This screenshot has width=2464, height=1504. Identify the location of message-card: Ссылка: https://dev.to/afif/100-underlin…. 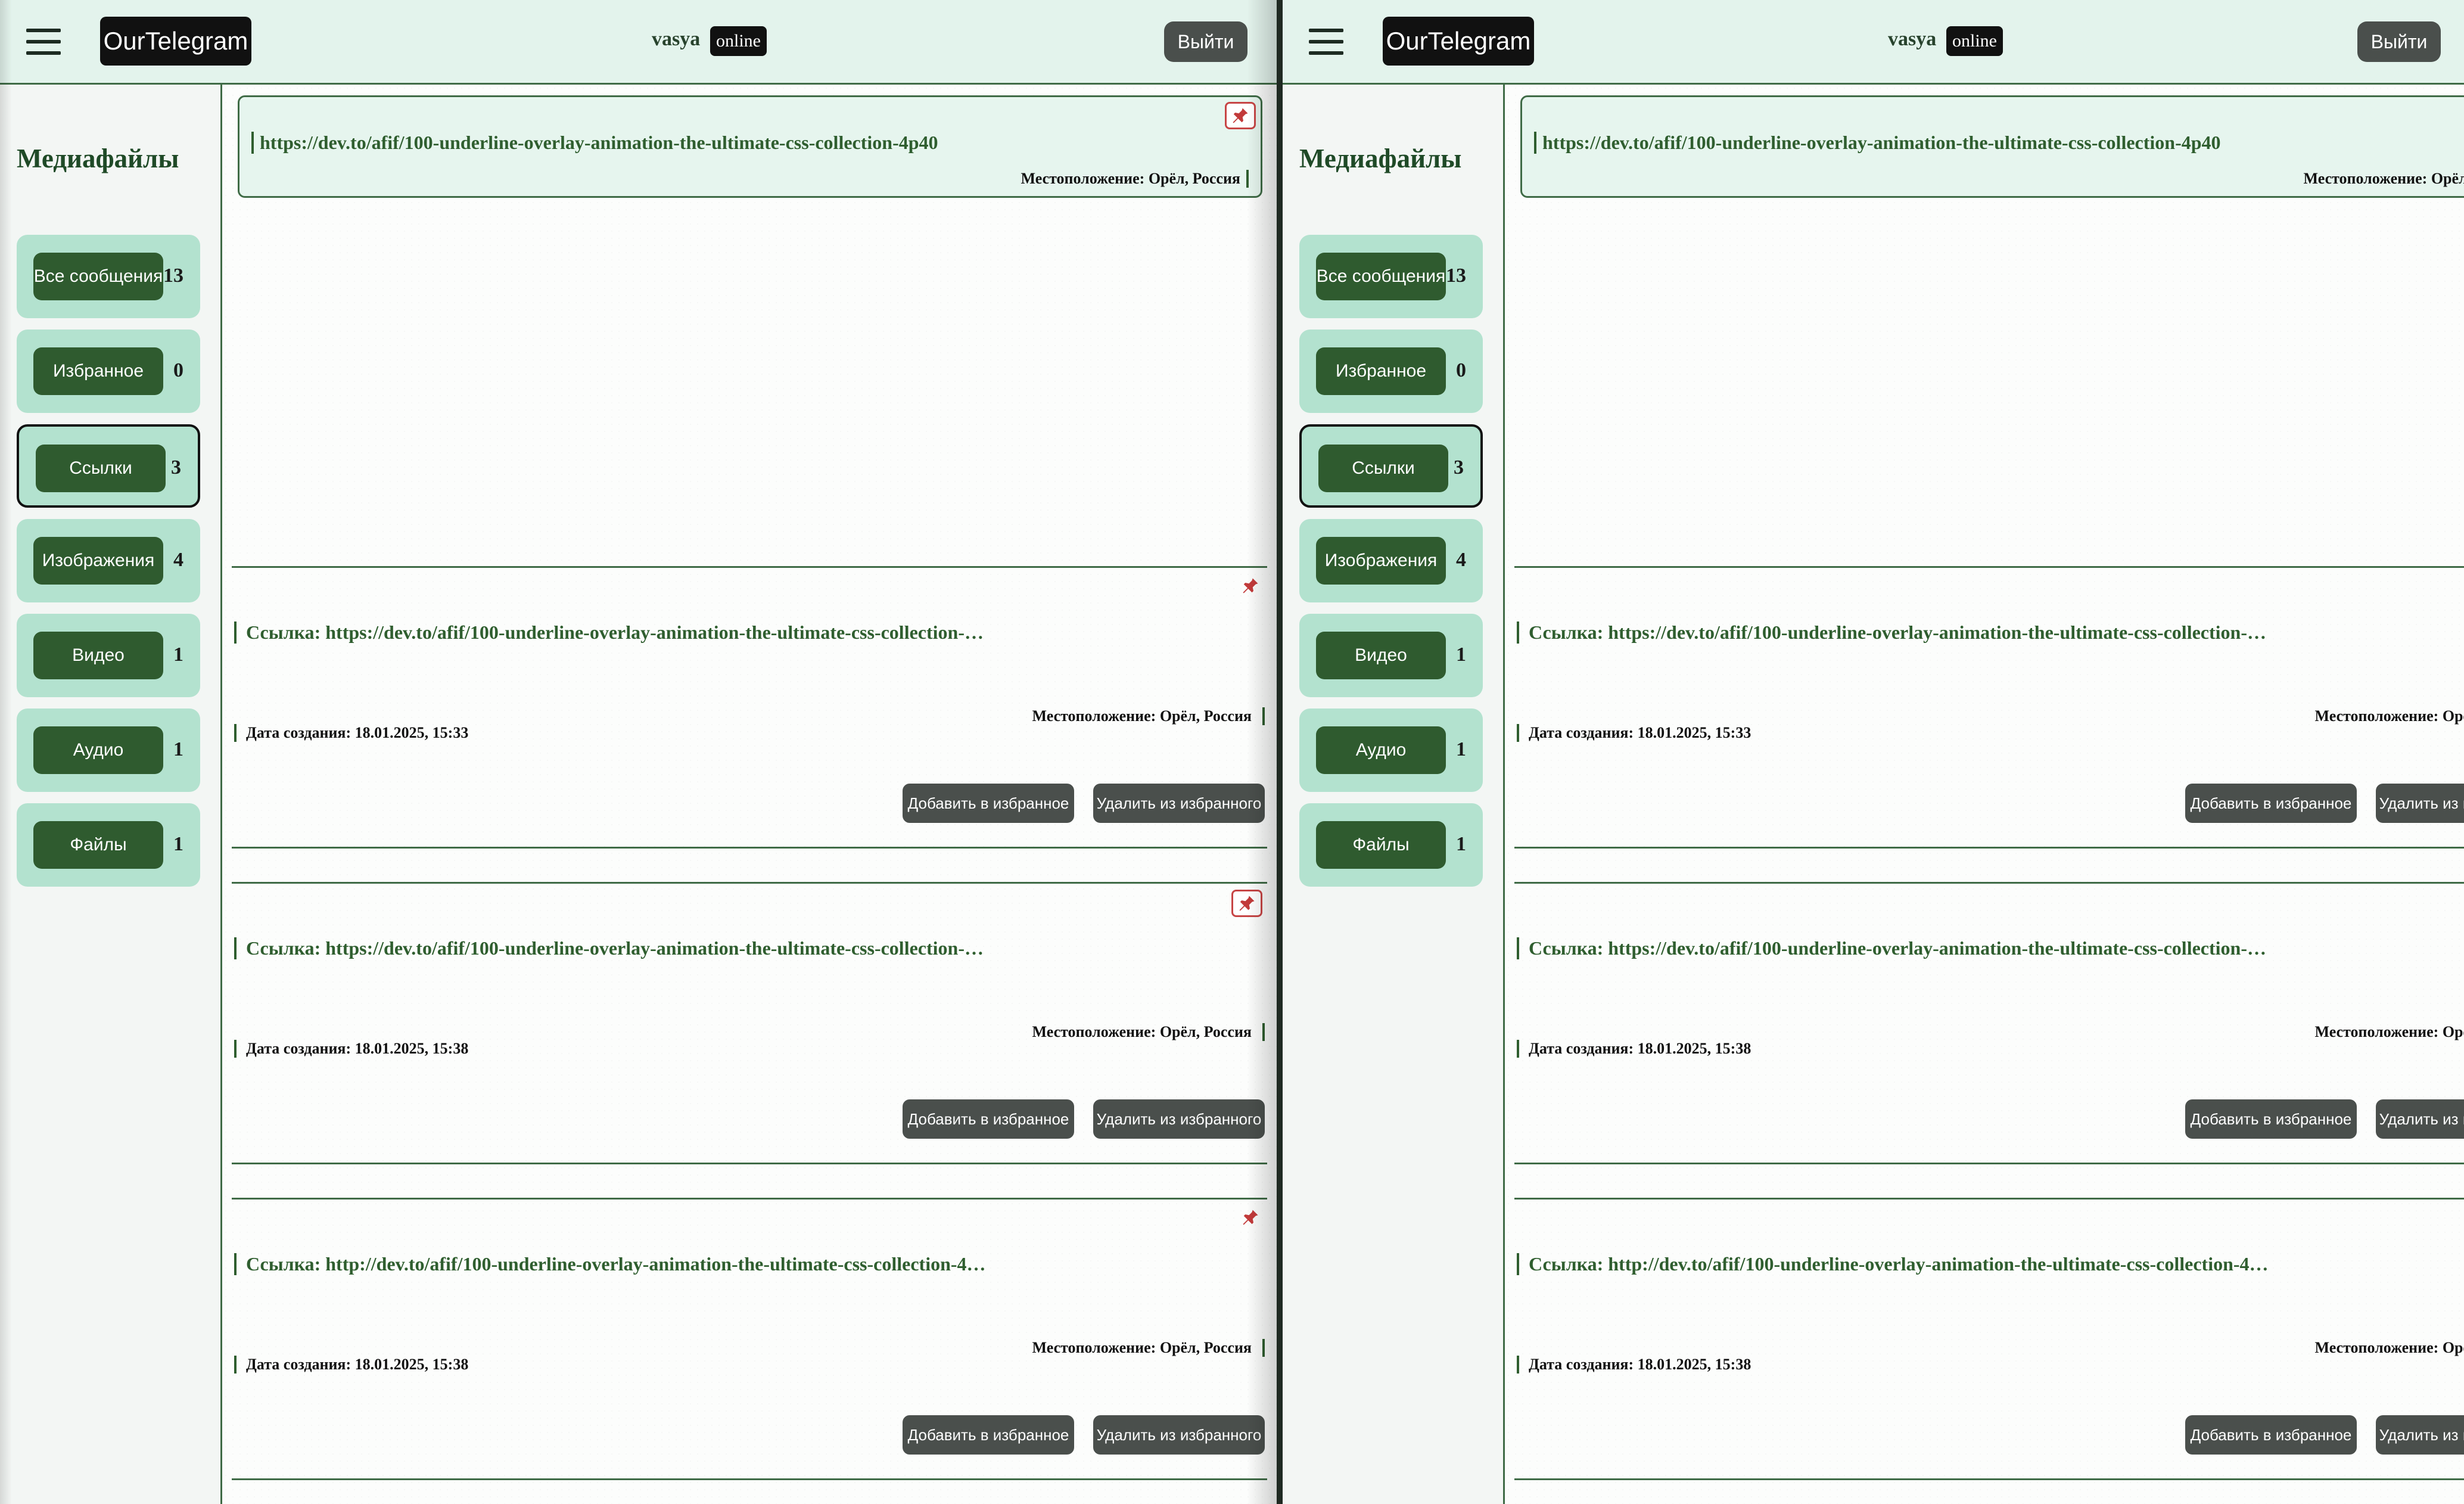
(749, 707).